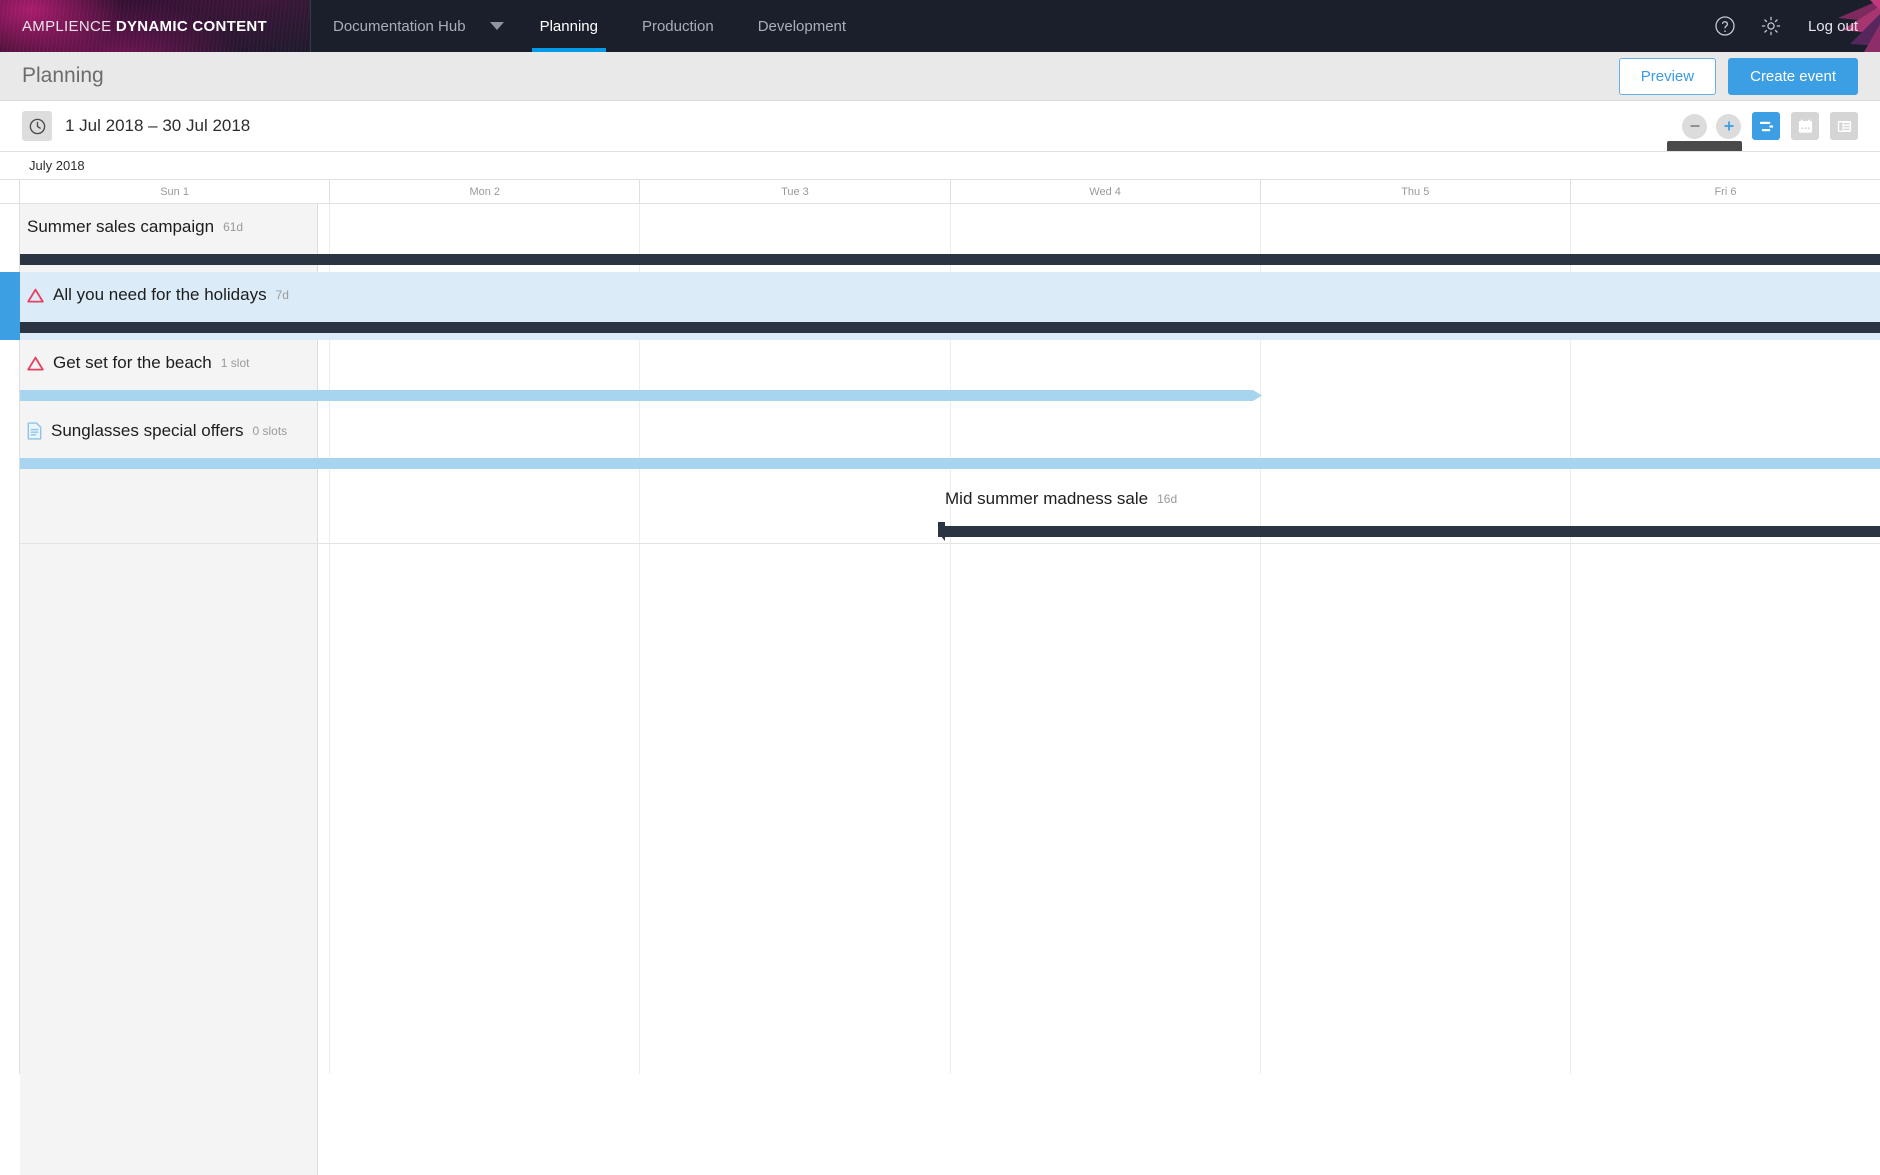 This screenshot has height=1175, width=1880. What do you see at coordinates (57, 165) in the screenshot?
I see `month-label: July 2018` at bounding box center [57, 165].